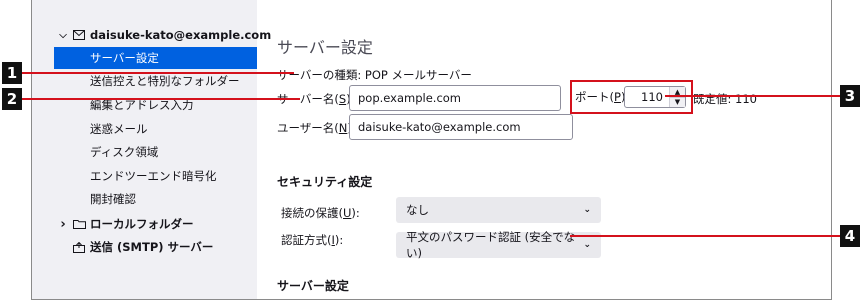 This screenshot has height=300, width=862. Describe the element at coordinates (63, 224) in the screenshot. I see `expand-chevron-icon: ›` at that location.